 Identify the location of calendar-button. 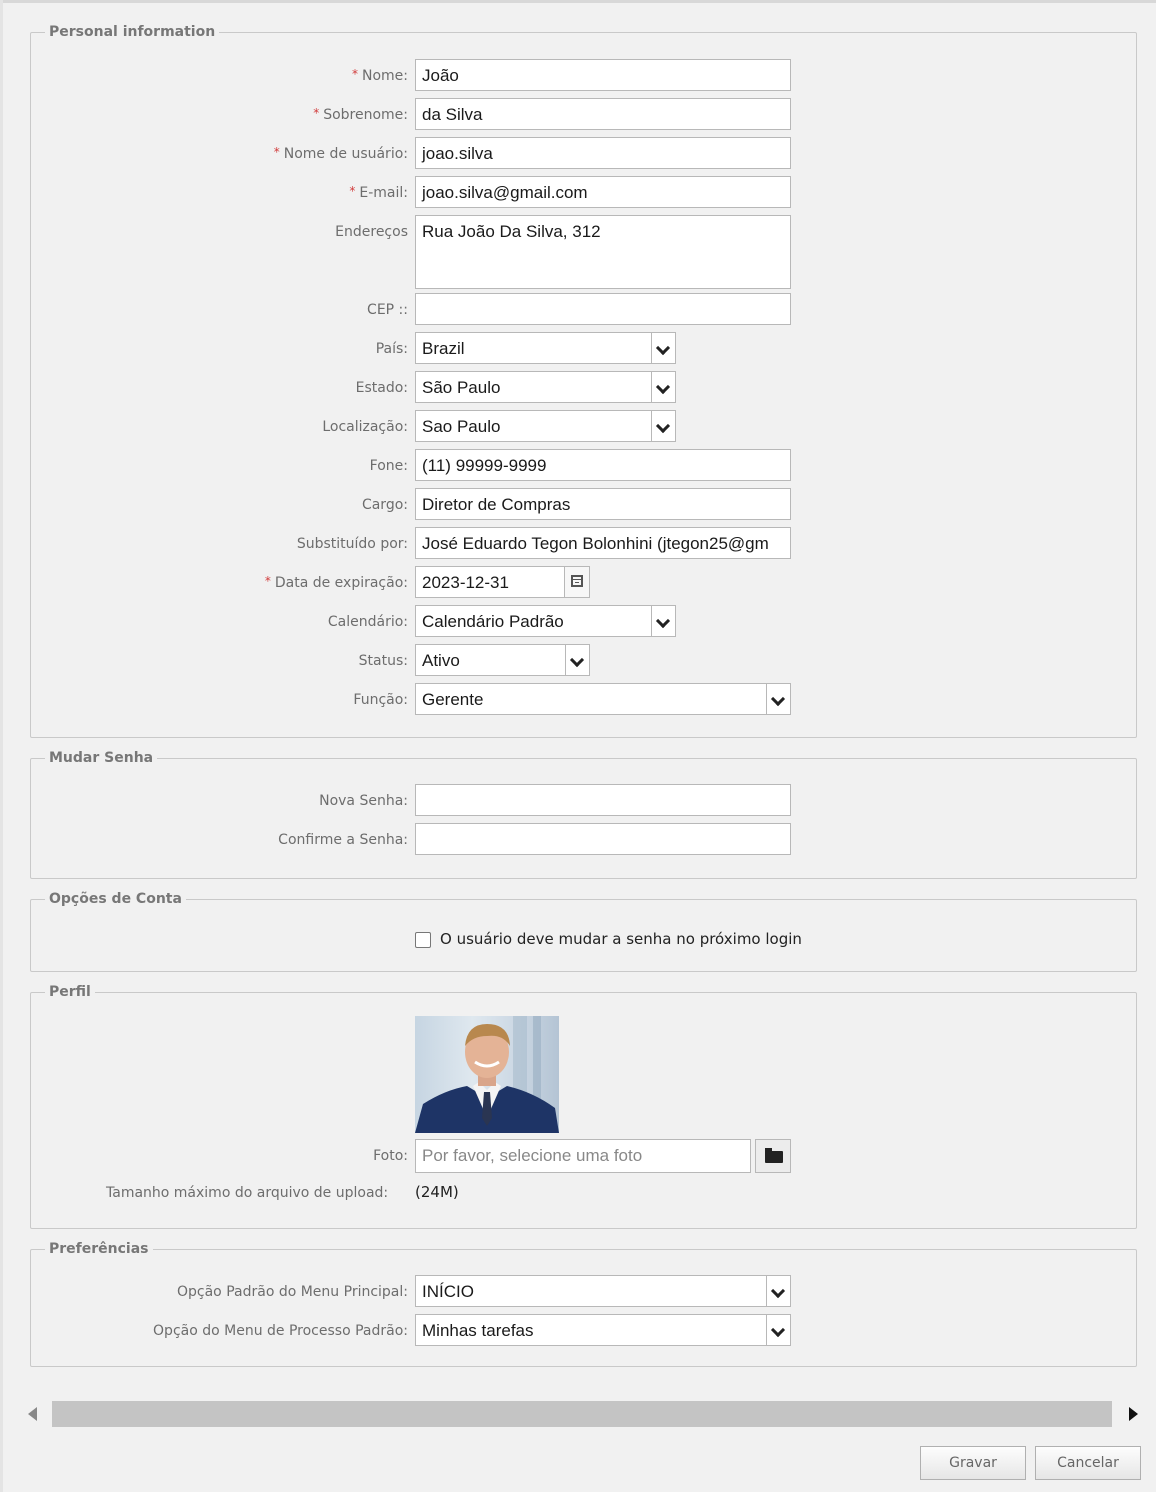
(577, 582).